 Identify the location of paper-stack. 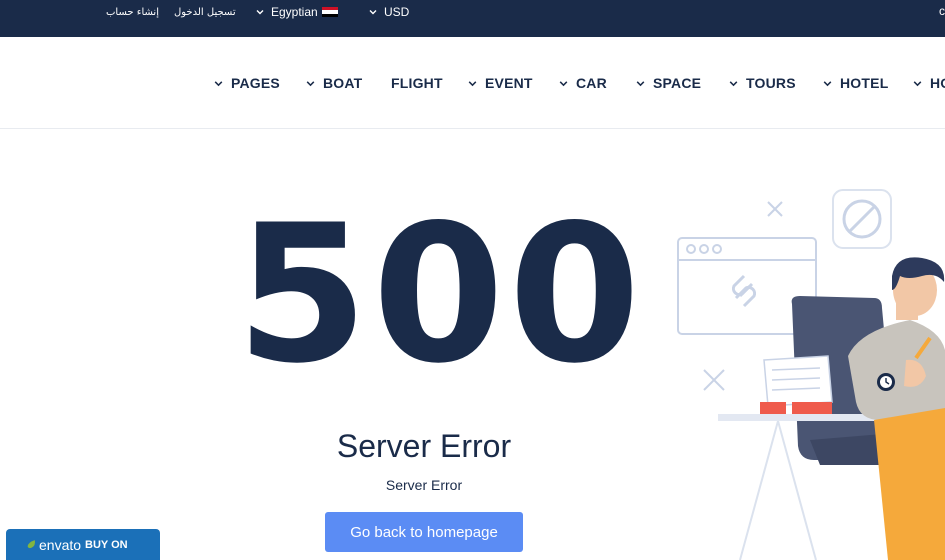
(796, 384).